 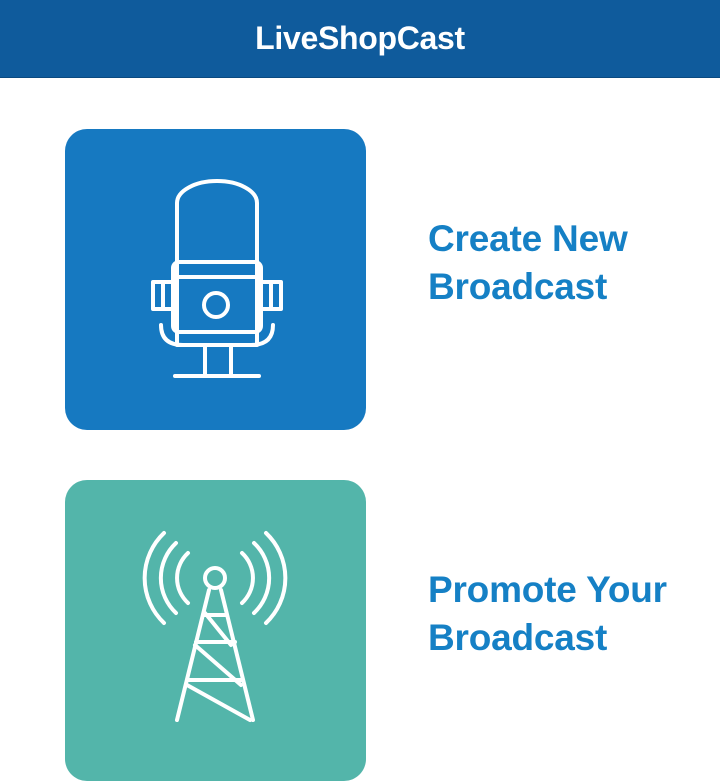 I want to click on create-broadcast-label-line2: Broadcast, so click(x=518, y=286).